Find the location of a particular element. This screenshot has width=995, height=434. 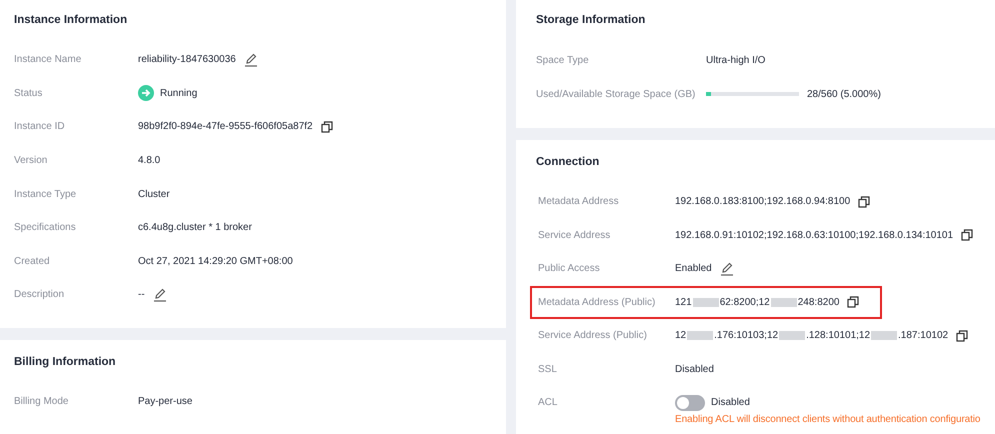

field-value: reliability-1847630036 is located at coordinates (187, 60).